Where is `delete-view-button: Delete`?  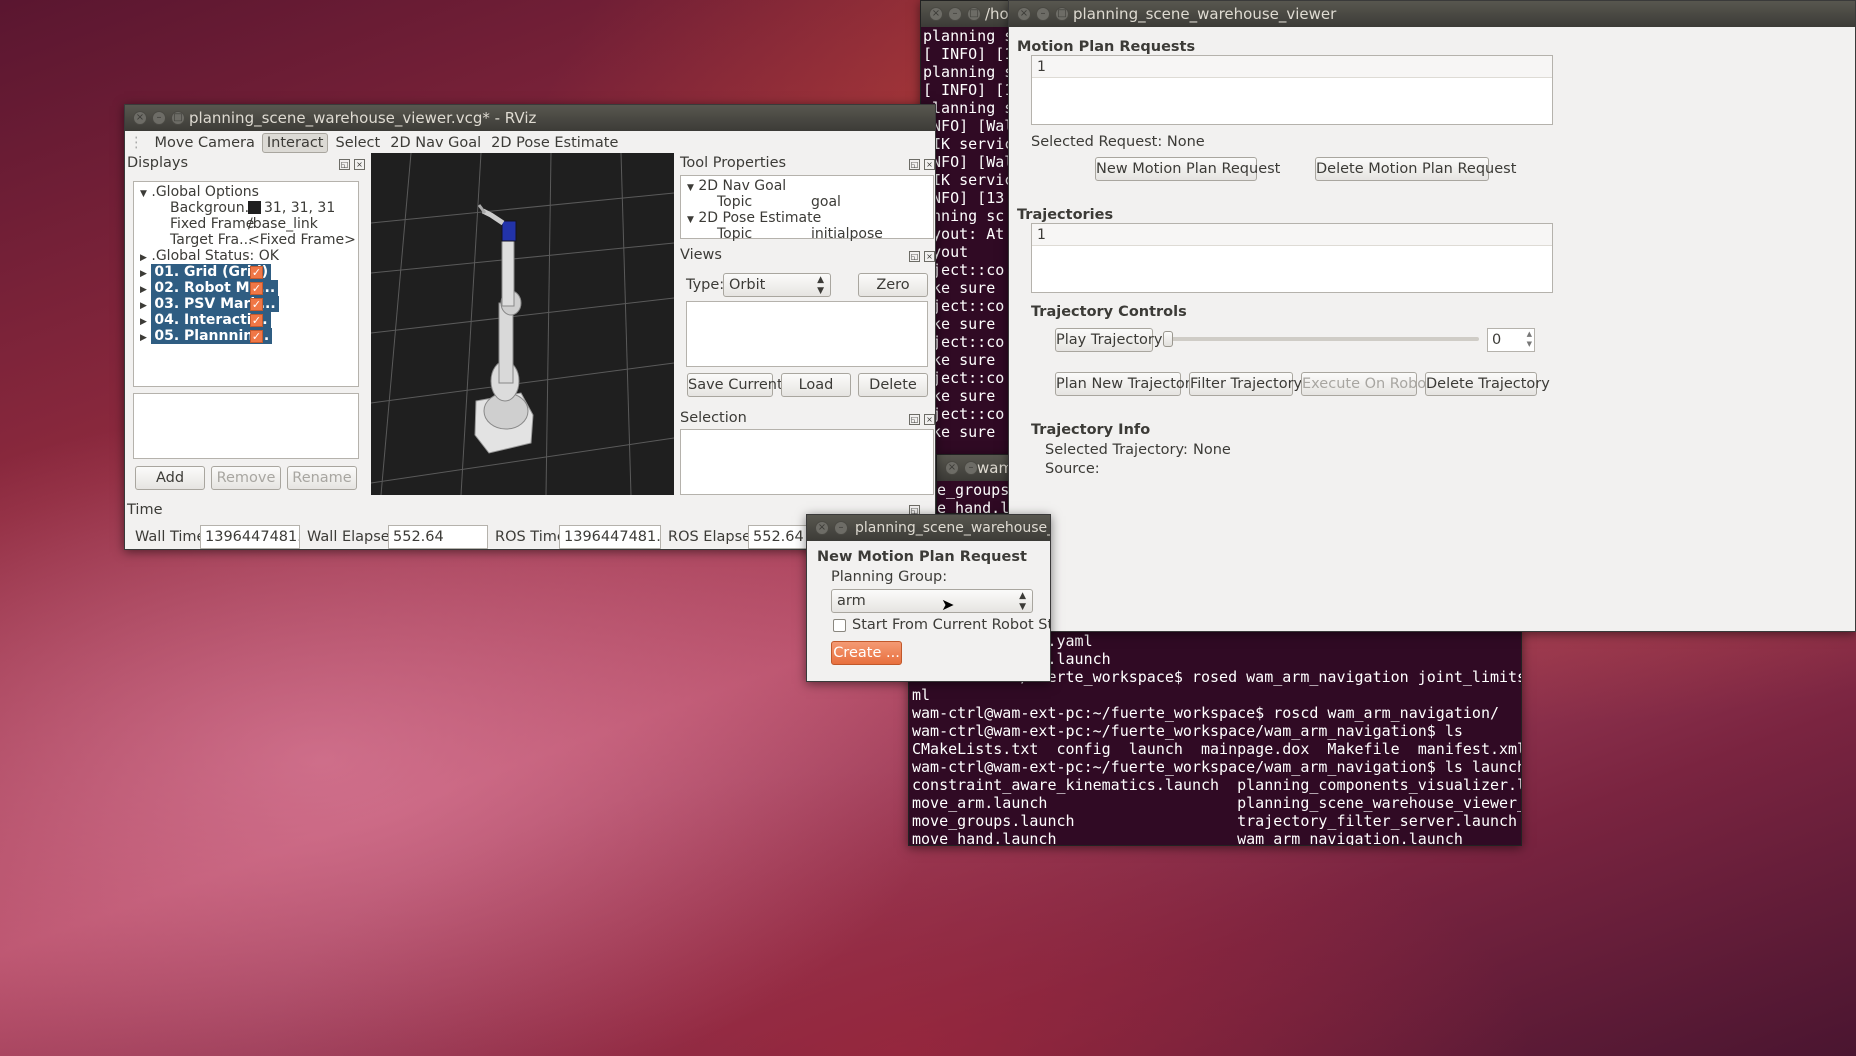
delete-view-button: Delete is located at coordinates (893, 385).